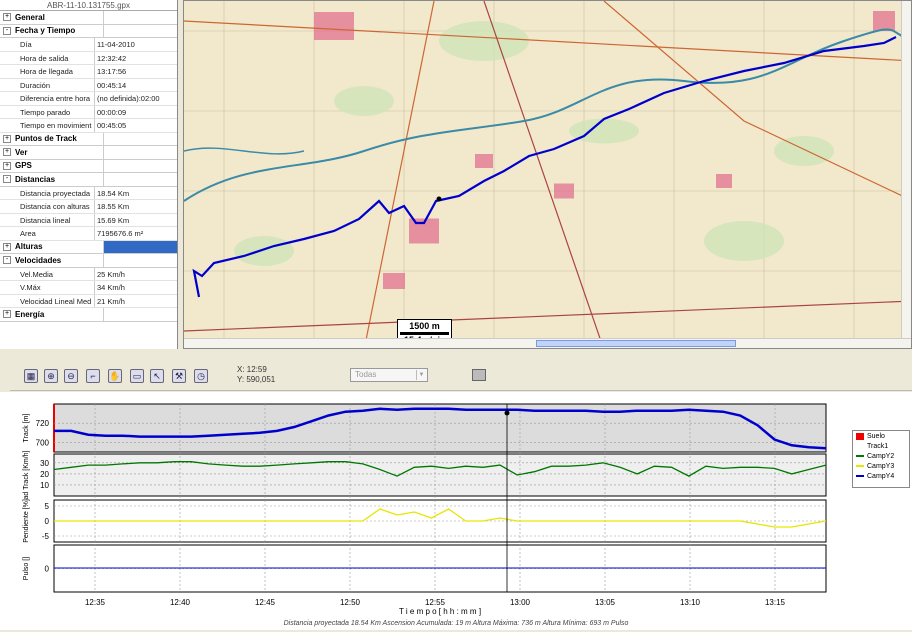  What do you see at coordinates (113, 206) in the screenshot?
I see `property-value: 18.55 Km` at bounding box center [113, 206].